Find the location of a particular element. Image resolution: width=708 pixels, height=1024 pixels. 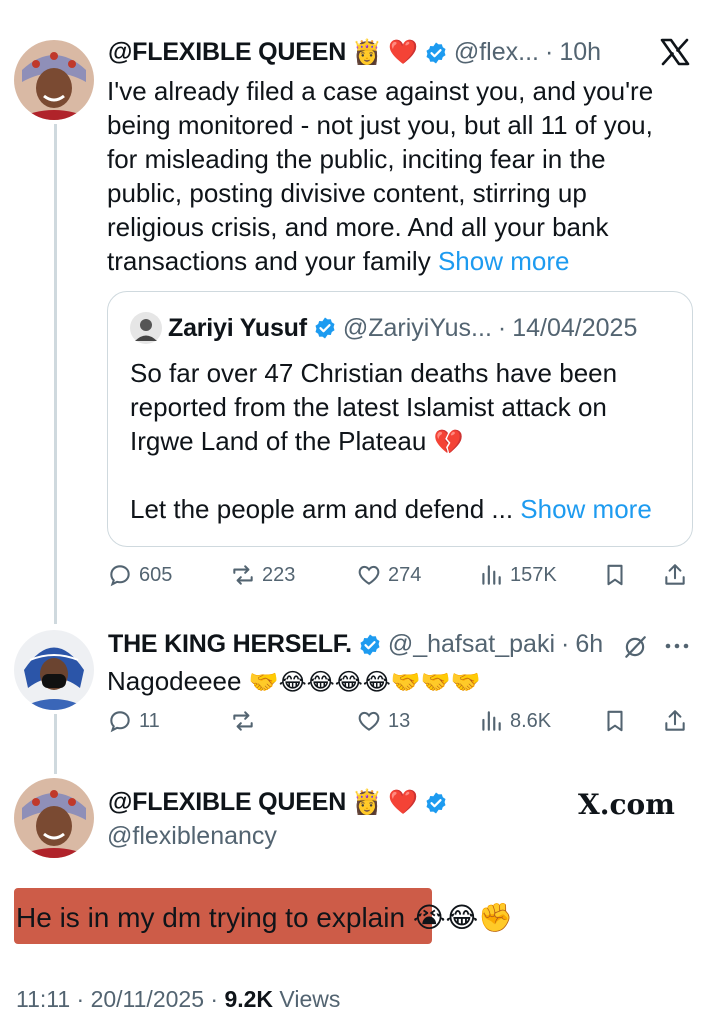

like-button: 274 is located at coordinates (388, 575).